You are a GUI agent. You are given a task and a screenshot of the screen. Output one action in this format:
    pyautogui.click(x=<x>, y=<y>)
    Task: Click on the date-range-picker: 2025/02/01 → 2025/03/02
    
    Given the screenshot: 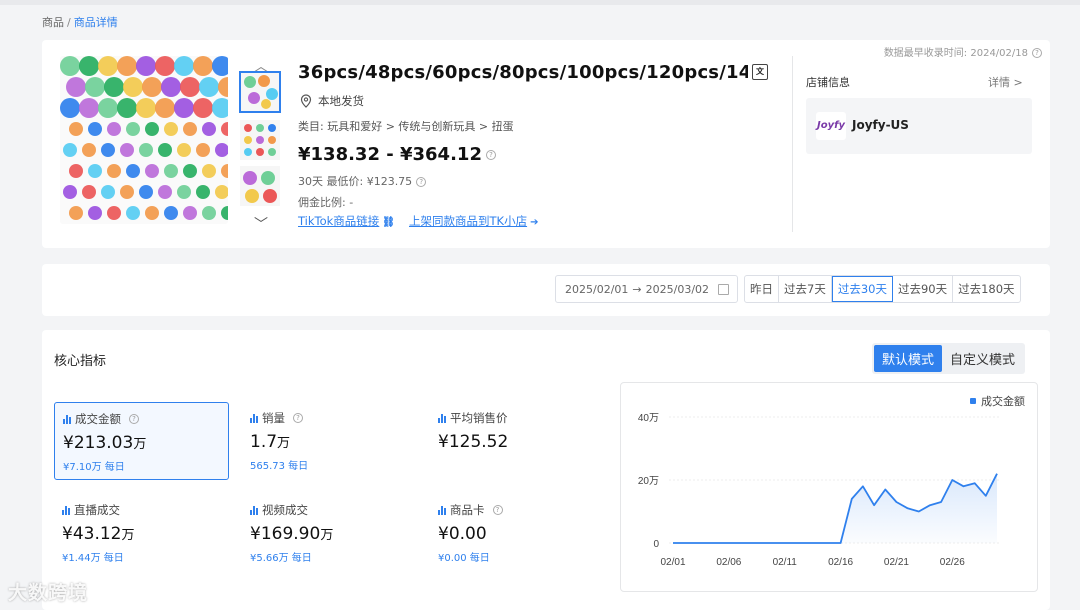 What is the action you would take?
    pyautogui.click(x=646, y=289)
    